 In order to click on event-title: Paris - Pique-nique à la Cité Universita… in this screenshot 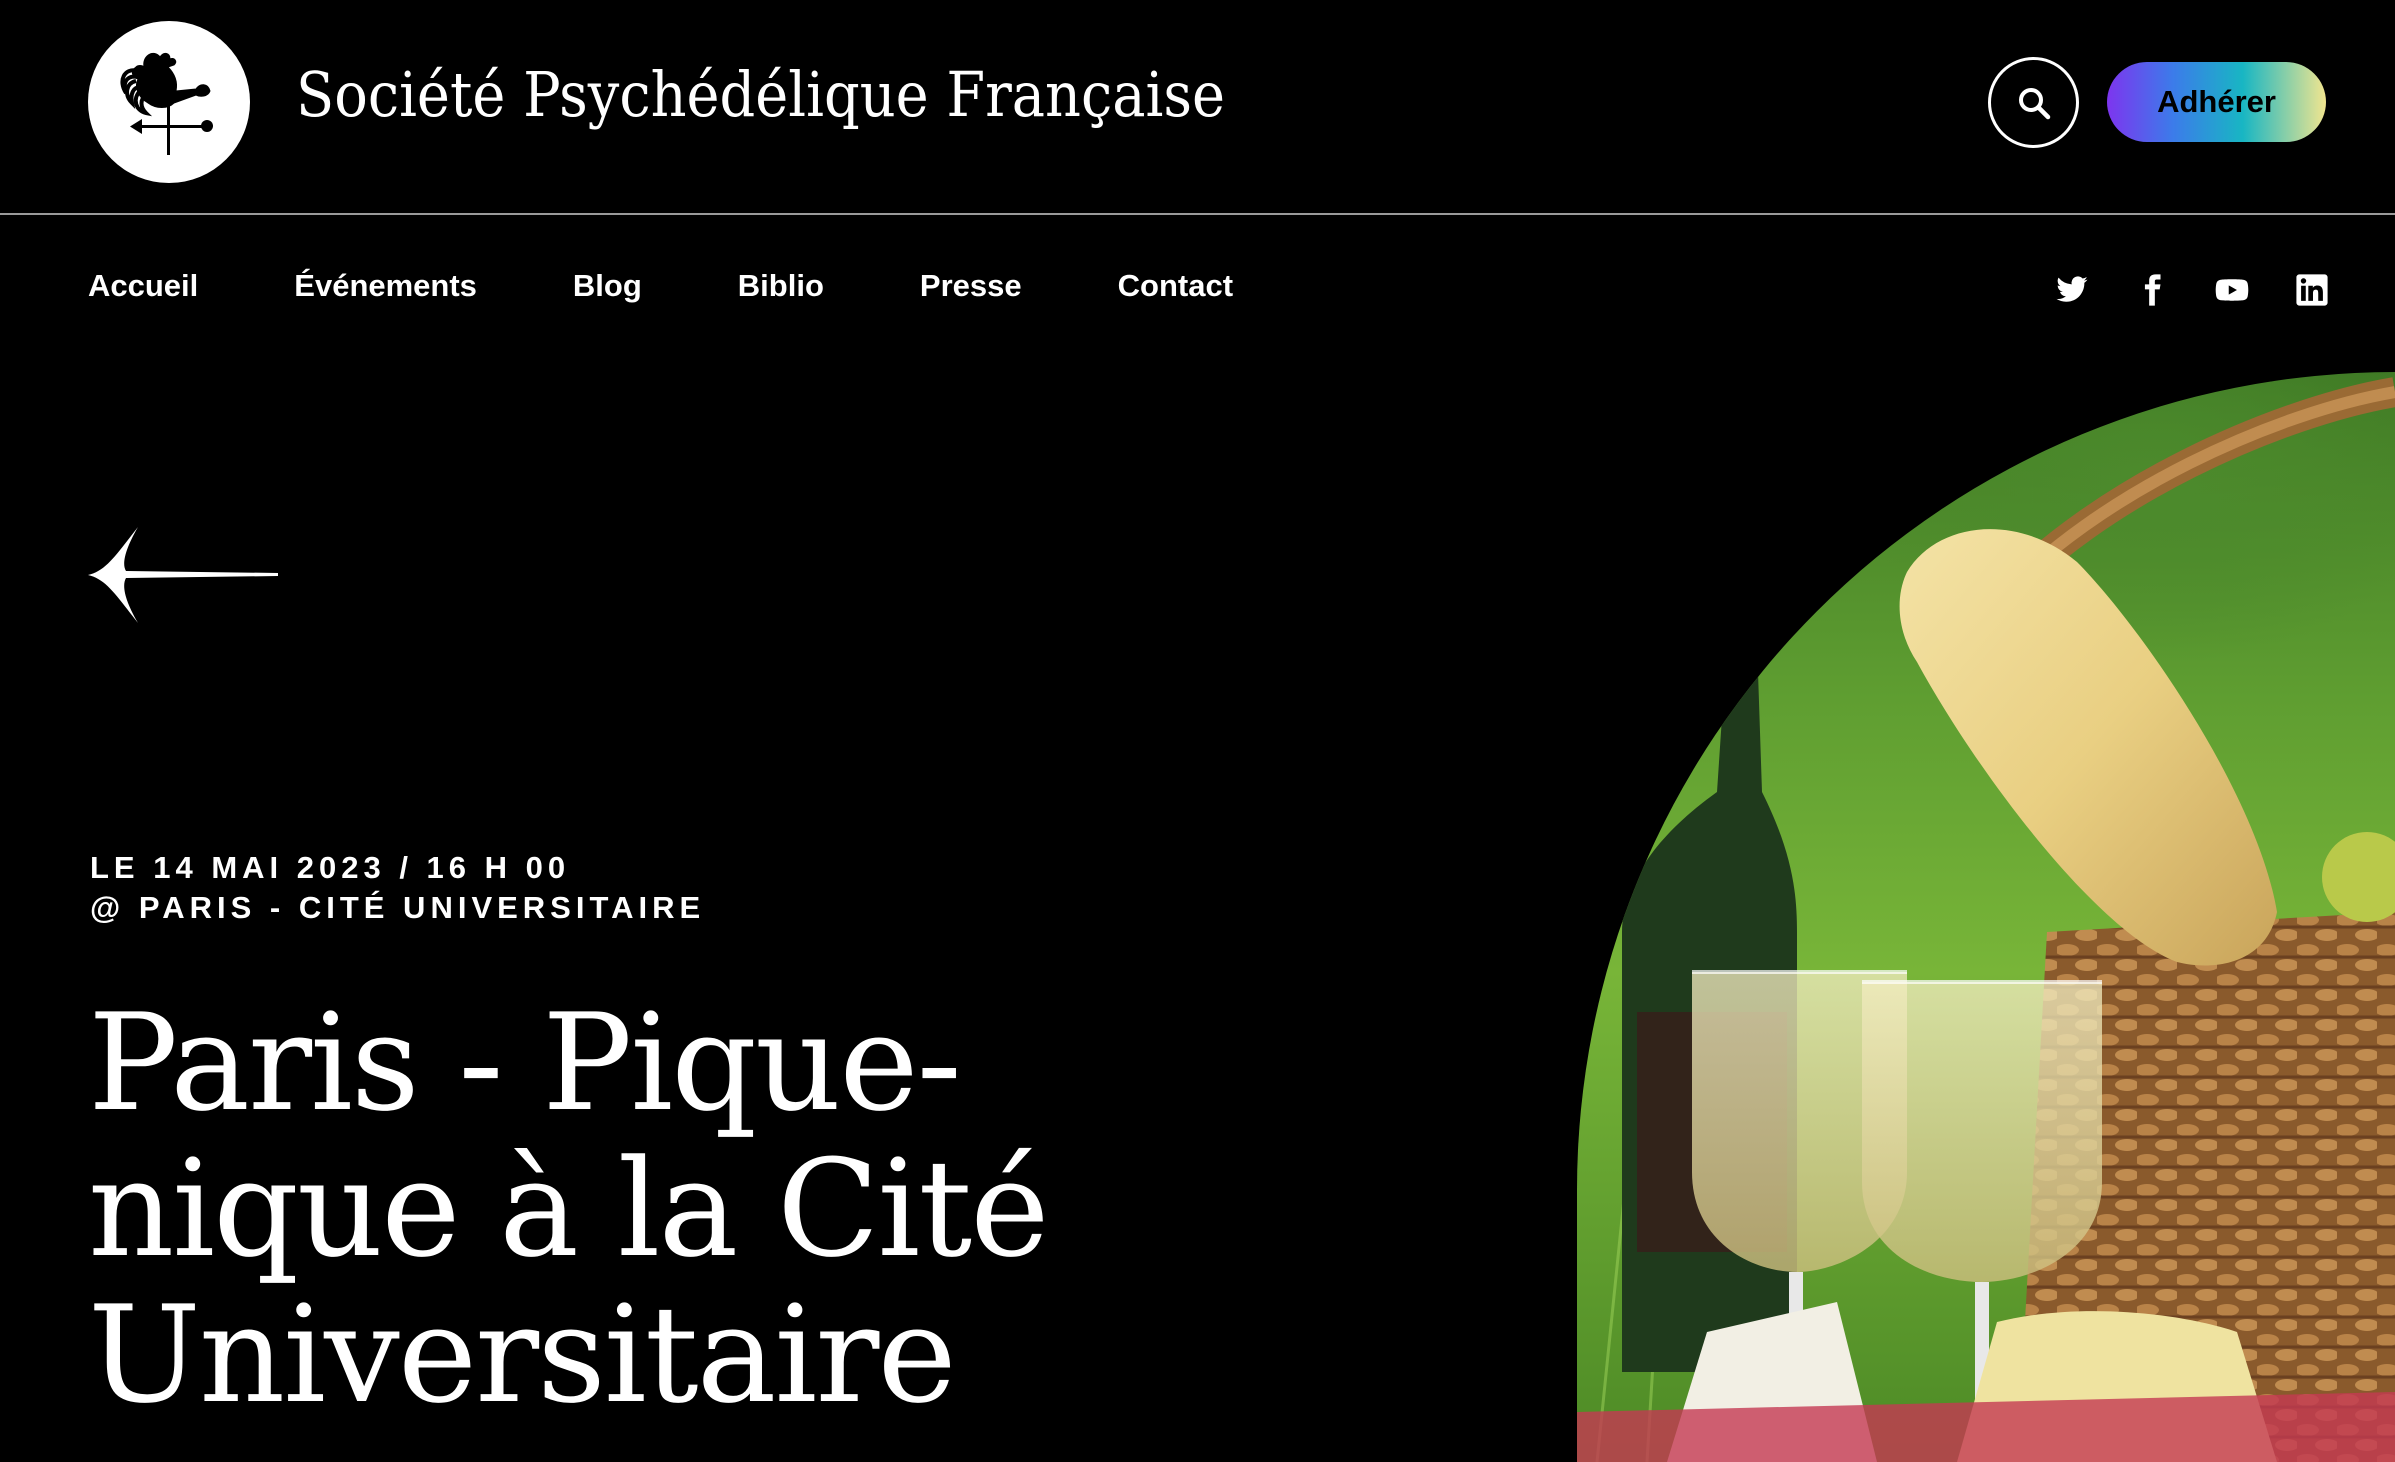, I will do `click(569, 1209)`.